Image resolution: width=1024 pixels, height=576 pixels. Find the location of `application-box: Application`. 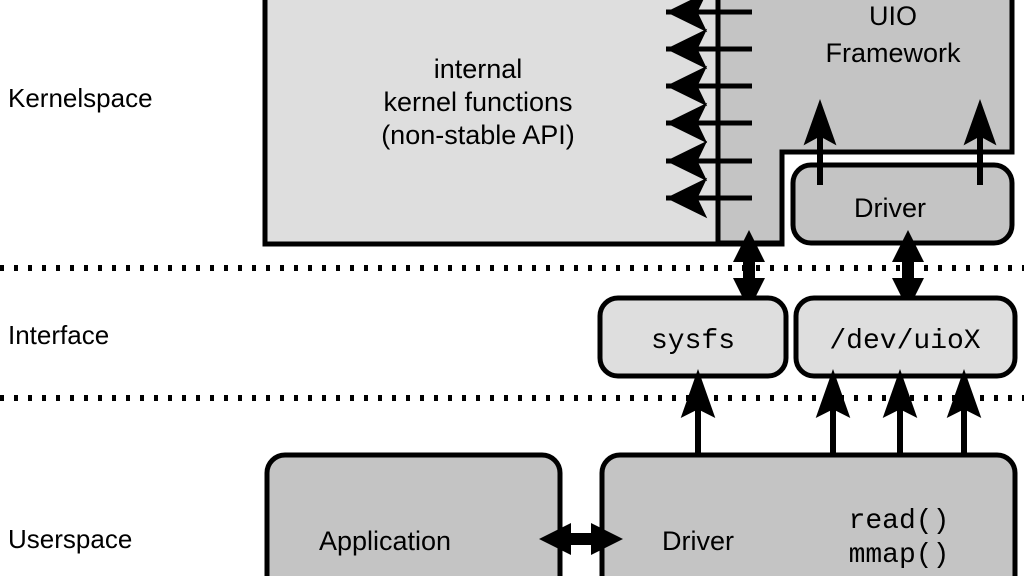

application-box: Application is located at coordinates (413, 514).